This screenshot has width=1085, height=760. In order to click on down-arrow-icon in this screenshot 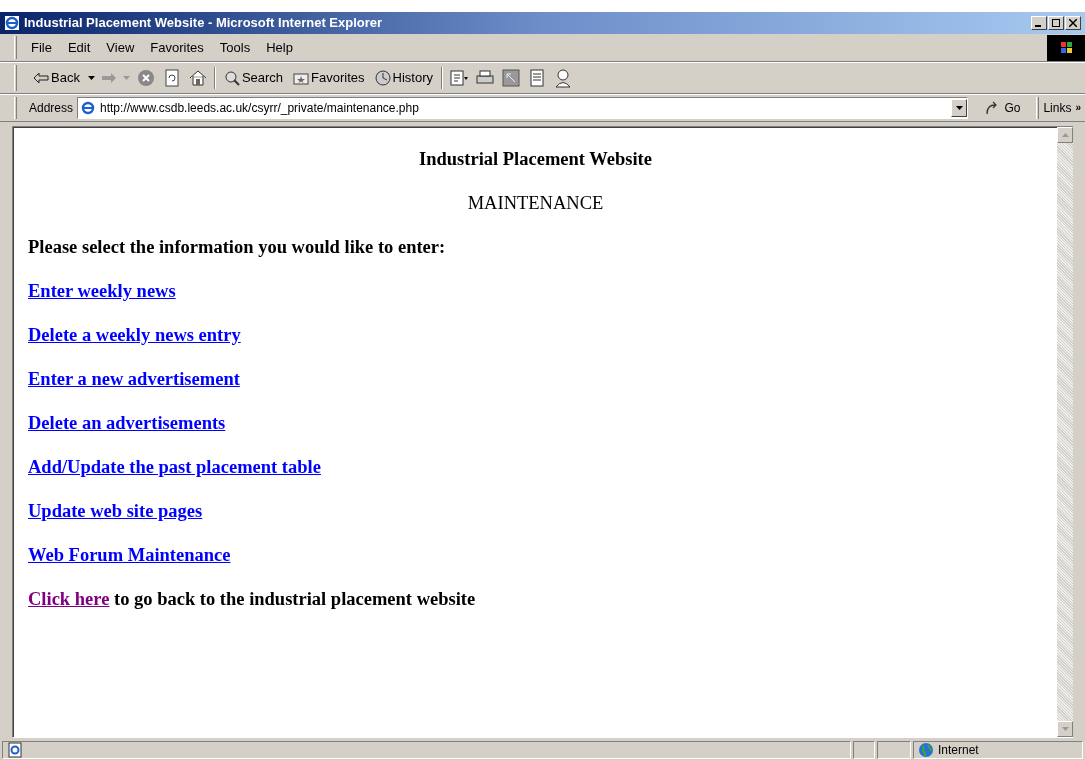, I will do `click(1065, 729)`.